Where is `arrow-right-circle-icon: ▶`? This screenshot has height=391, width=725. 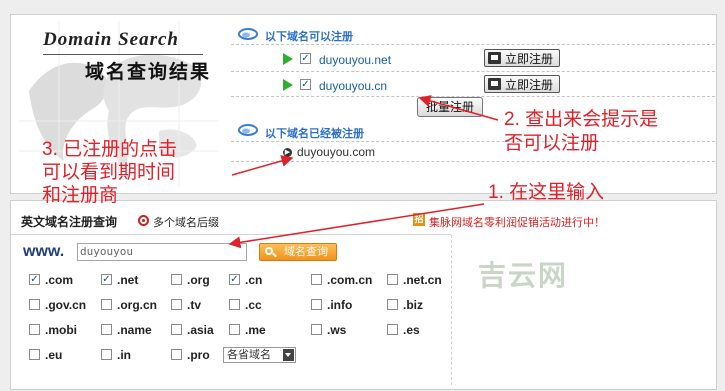
arrow-right-circle-icon: ▶ is located at coordinates (287, 152).